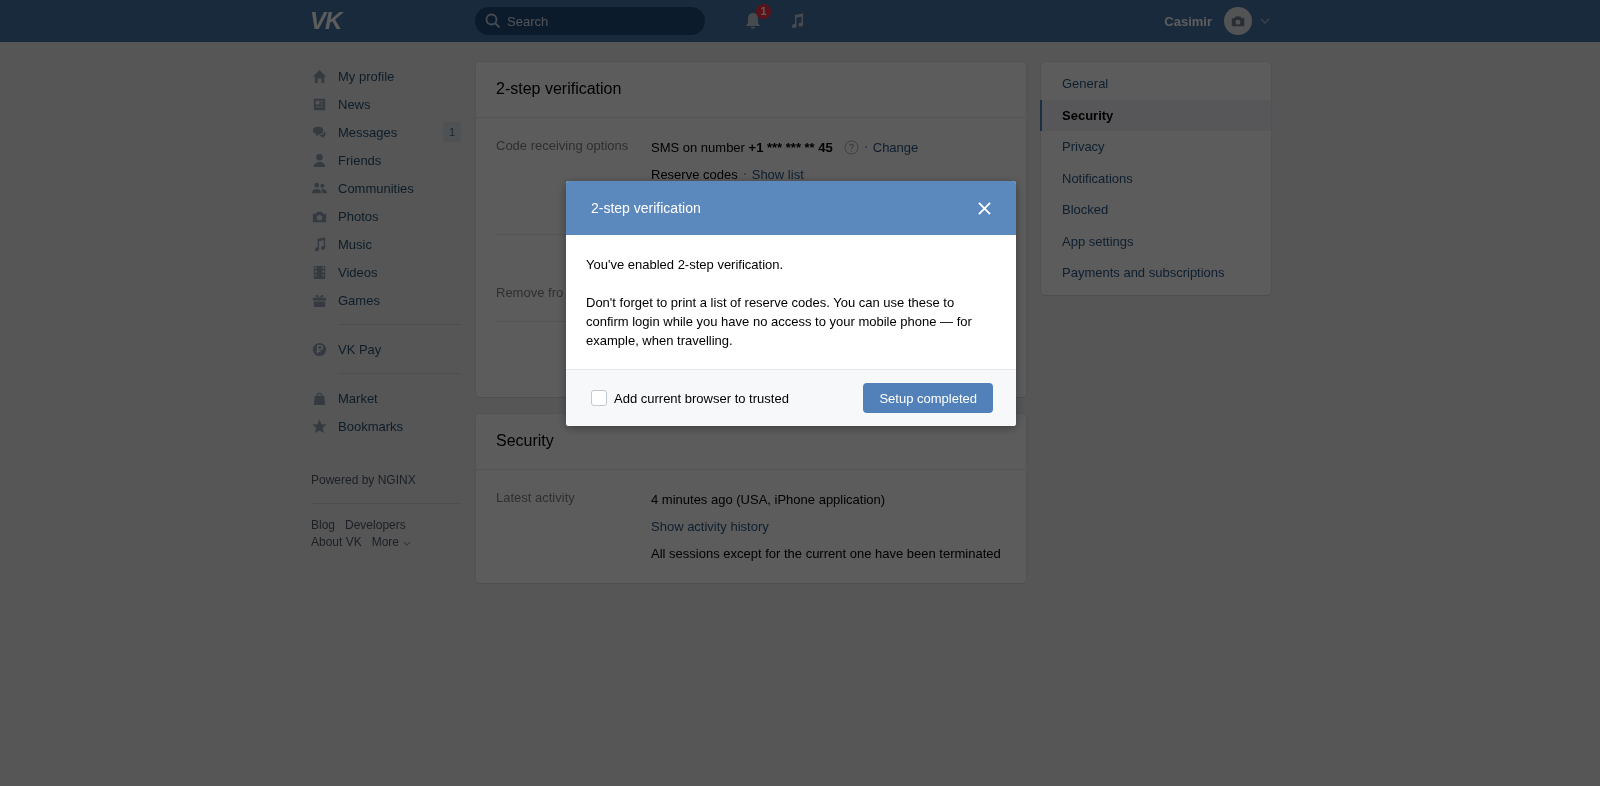 Image resolution: width=1600 pixels, height=786 pixels. What do you see at coordinates (826, 553) in the screenshot?
I see `sessions-note: All sessions except for the current one have been terminated` at bounding box center [826, 553].